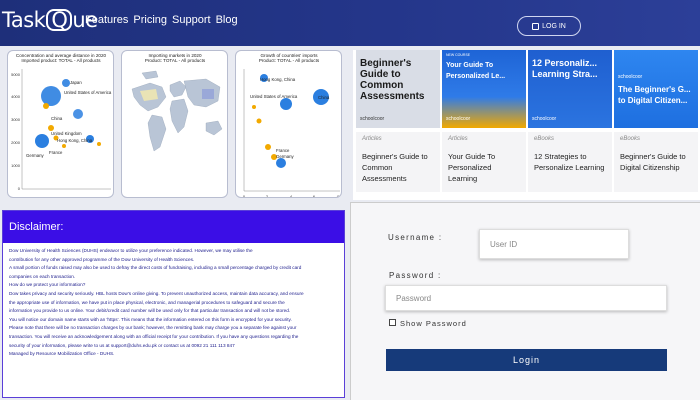 This screenshot has width=700, height=400. What do you see at coordinates (259, 121) in the screenshot?
I see `bubble-canada` at bounding box center [259, 121].